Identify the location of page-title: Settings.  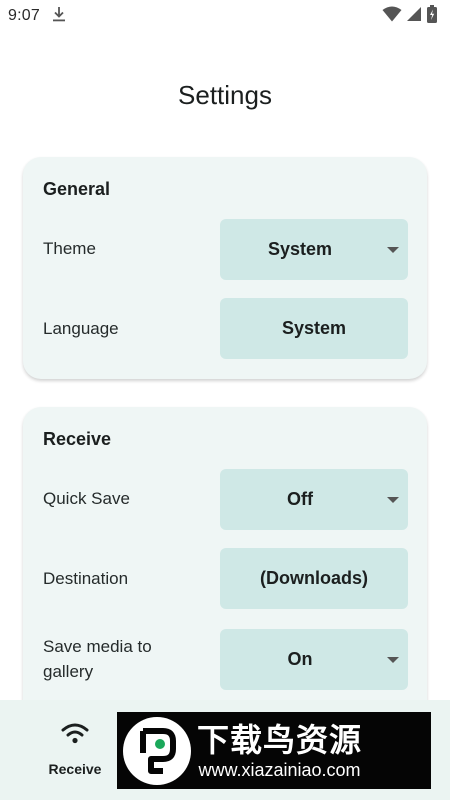
(225, 95).